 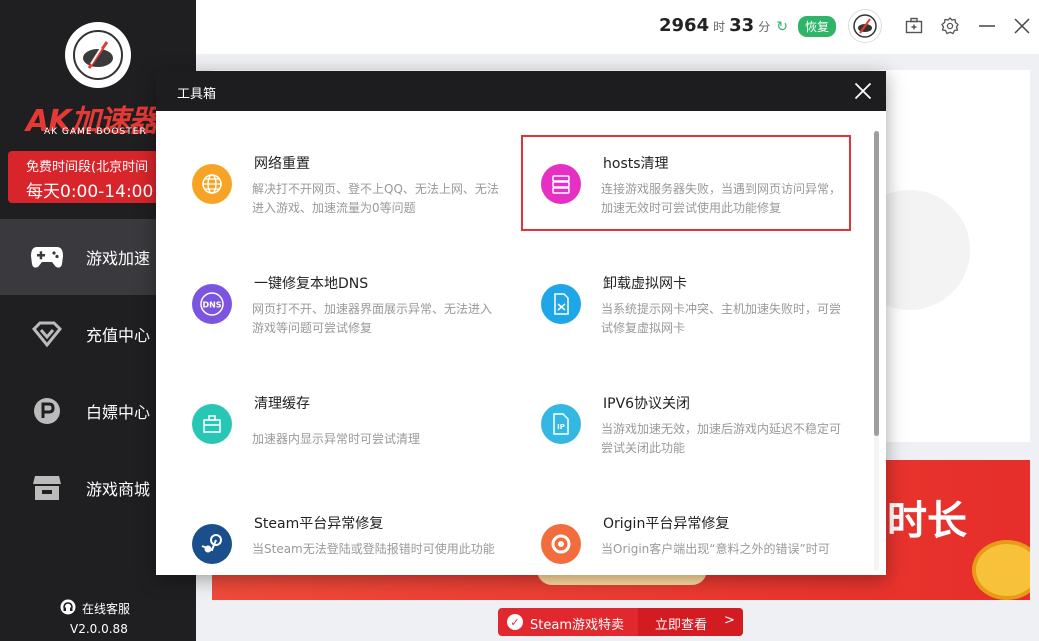 I want to click on toolbox-button, so click(x=914, y=26).